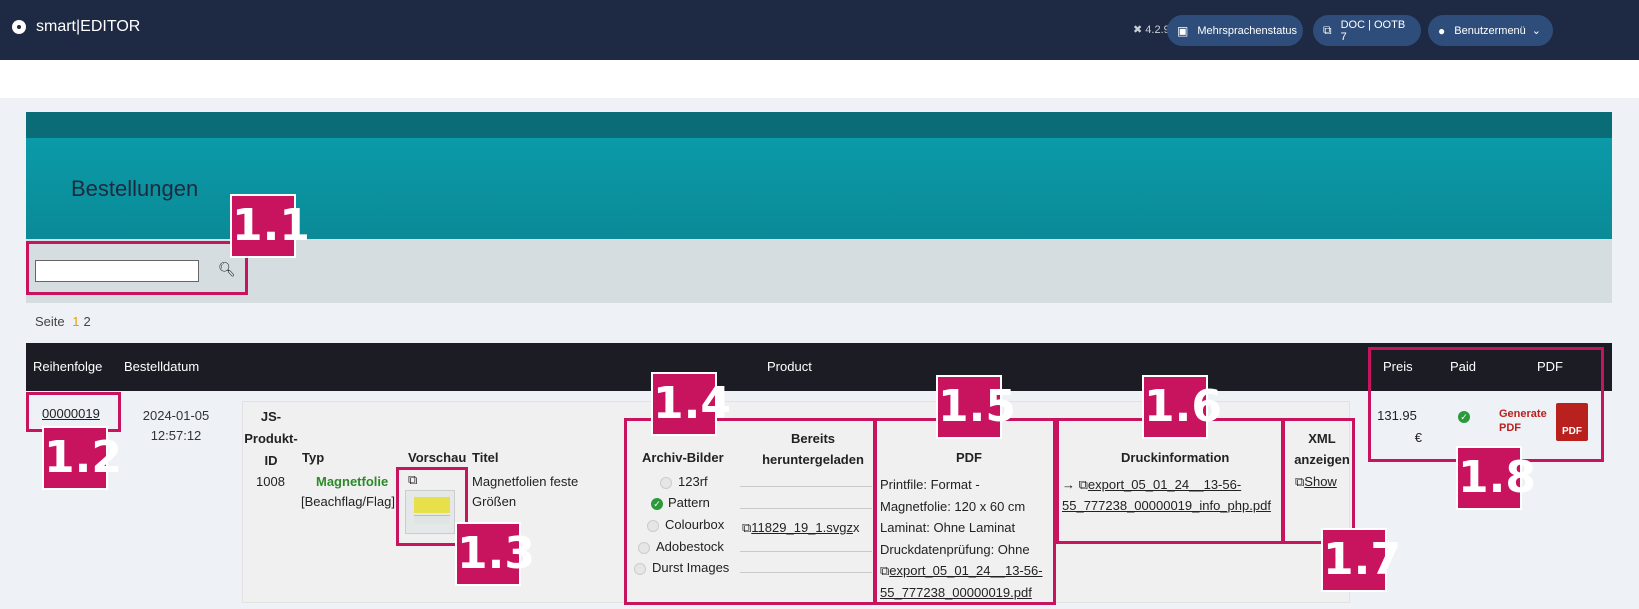 The image size is (1639, 609). Describe the element at coordinates (1138, 30) in the screenshot. I see `version-icon: ✖` at that location.